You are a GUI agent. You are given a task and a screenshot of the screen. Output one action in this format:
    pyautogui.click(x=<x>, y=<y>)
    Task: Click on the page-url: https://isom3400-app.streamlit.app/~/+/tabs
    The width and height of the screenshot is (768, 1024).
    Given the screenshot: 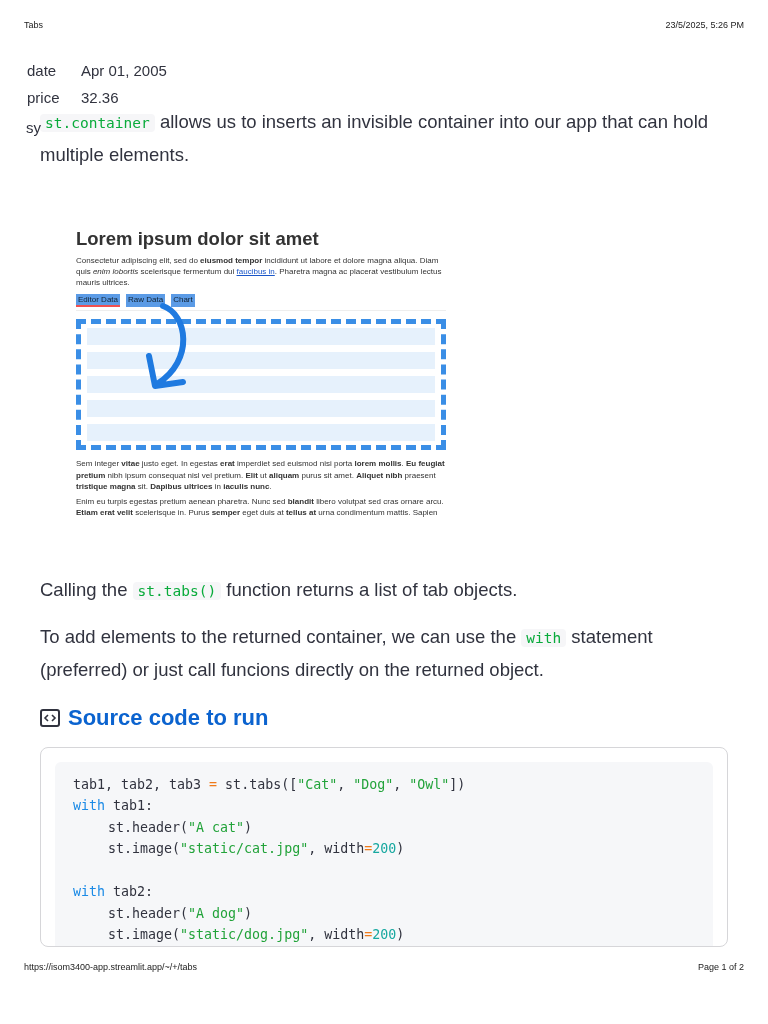 What is the action you would take?
    pyautogui.click(x=111, y=967)
    